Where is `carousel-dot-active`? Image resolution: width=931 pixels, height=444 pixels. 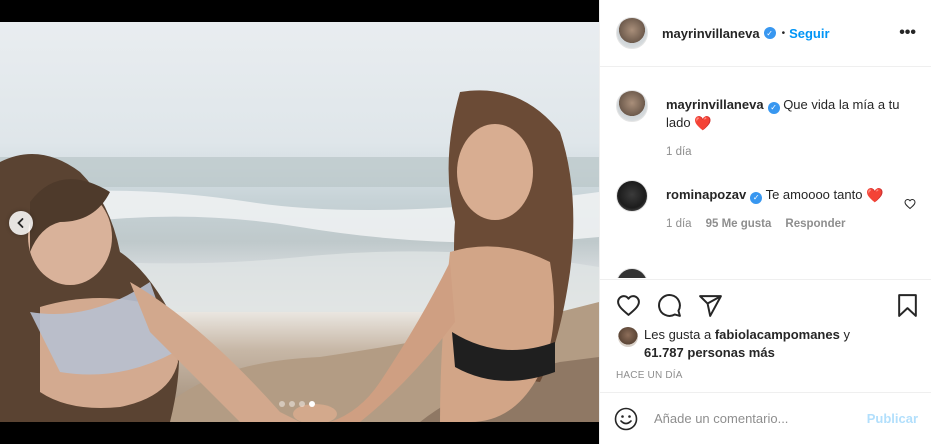 carousel-dot-active is located at coordinates (312, 404).